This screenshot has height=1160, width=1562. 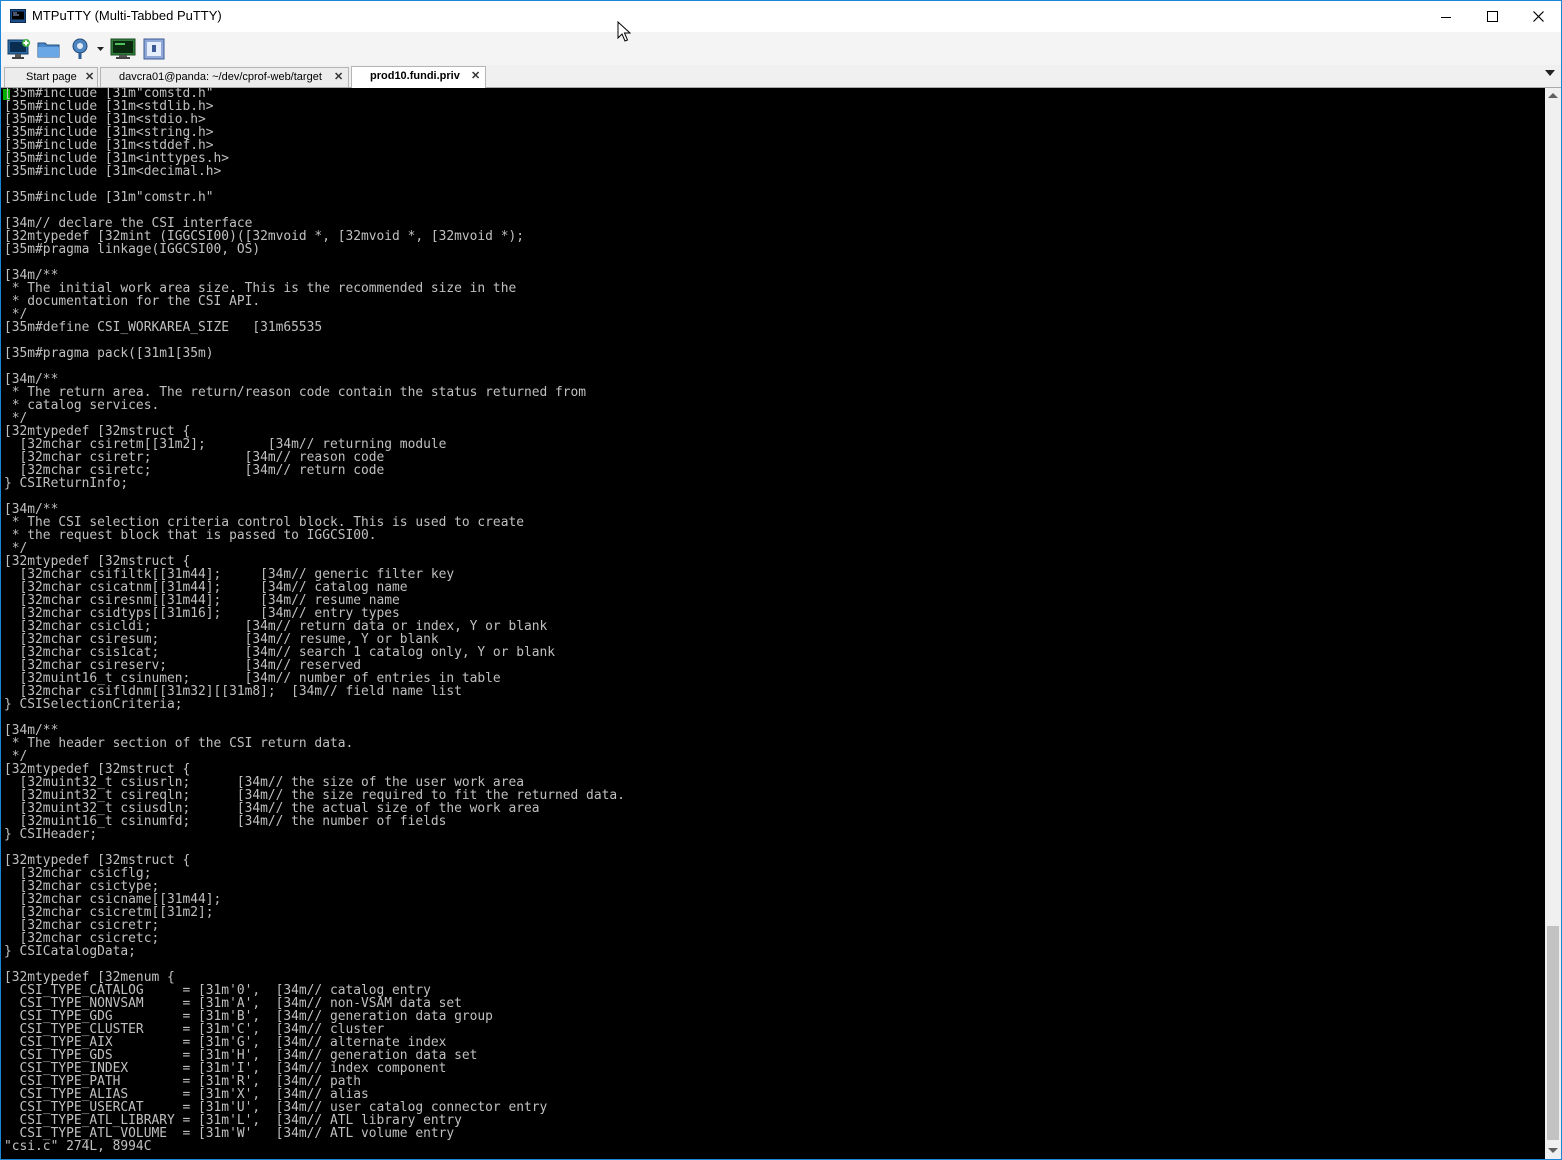 I want to click on terminal-line: * catalog services., so click(x=82, y=405).